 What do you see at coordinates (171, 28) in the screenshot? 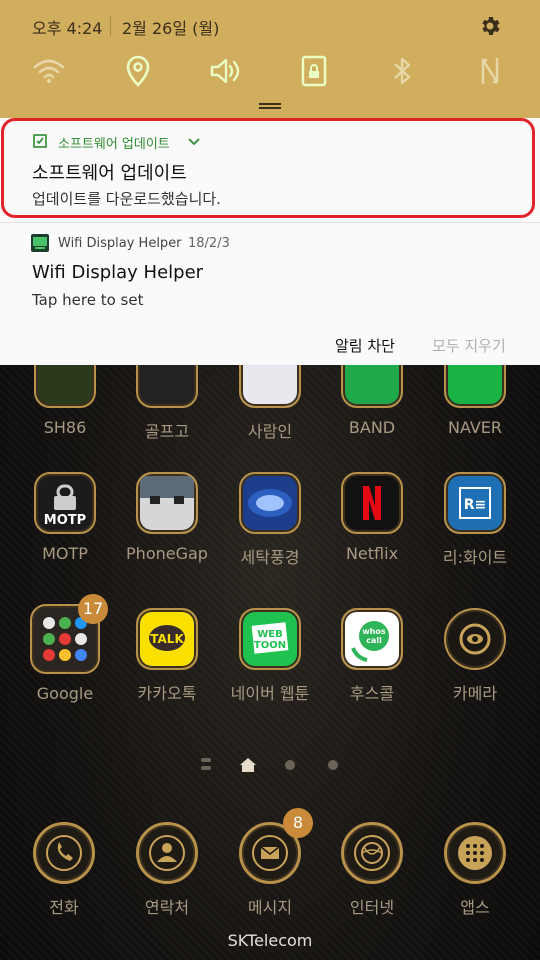
I see `status-date: 2월 26일 (월)` at bounding box center [171, 28].